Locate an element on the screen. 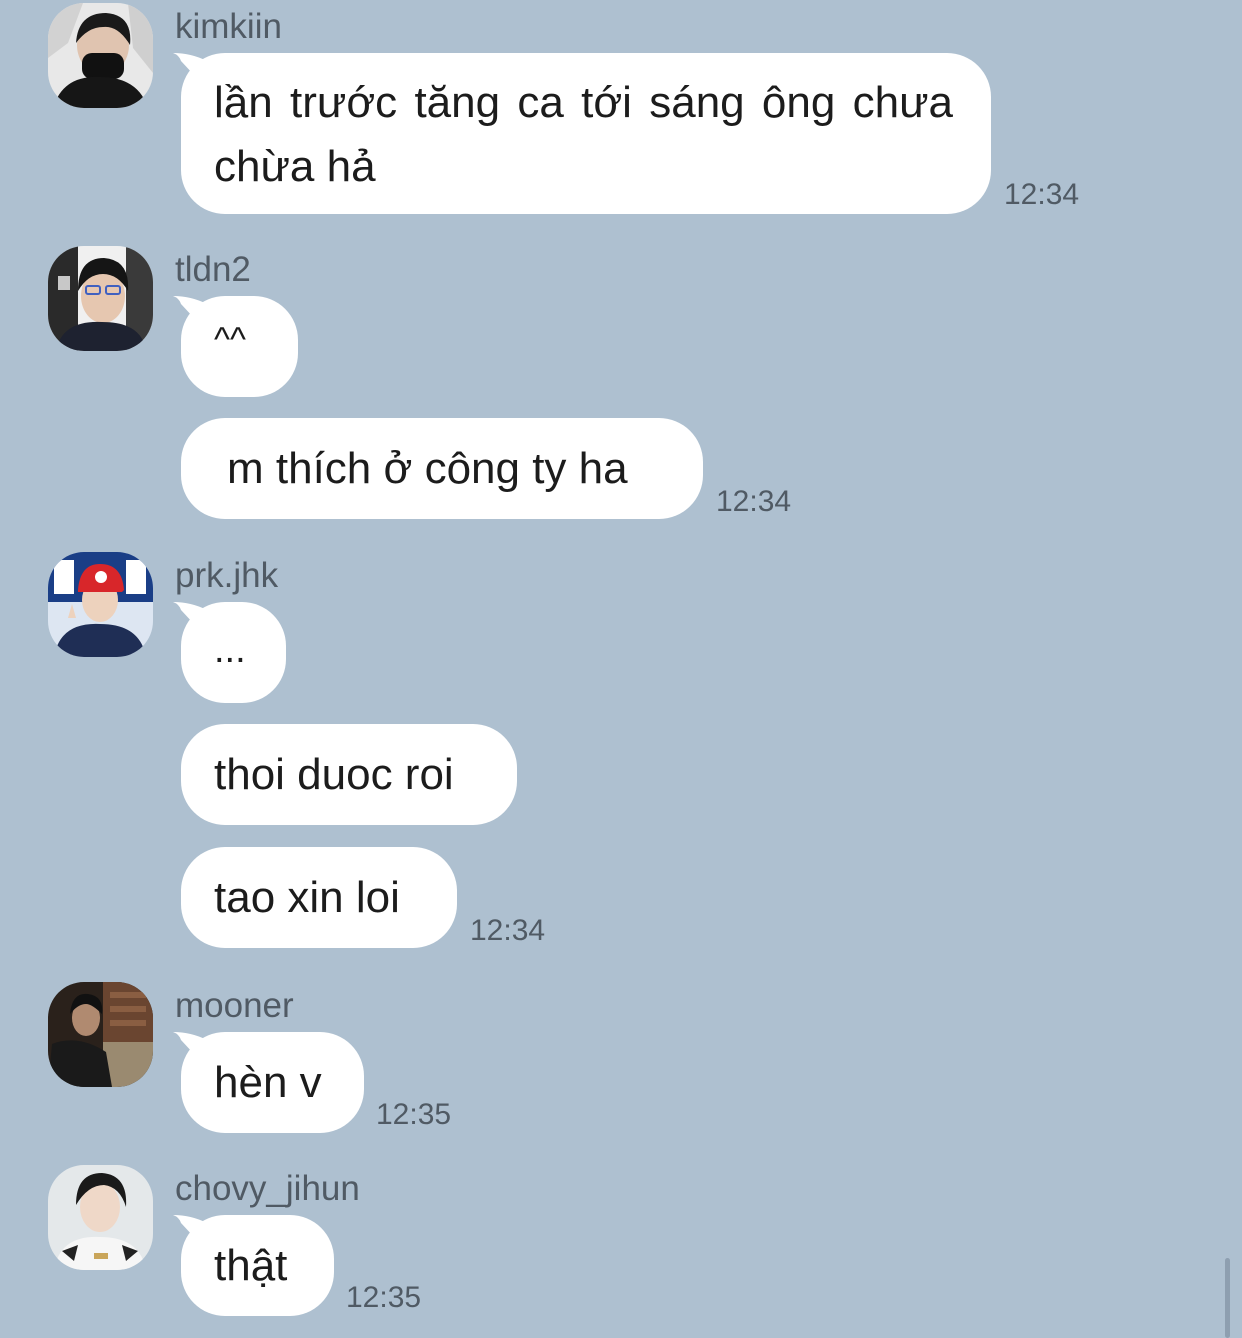 Image resolution: width=1242 pixels, height=1338 pixels. avatar-chovy-jihun-image is located at coordinates (100, 1217).